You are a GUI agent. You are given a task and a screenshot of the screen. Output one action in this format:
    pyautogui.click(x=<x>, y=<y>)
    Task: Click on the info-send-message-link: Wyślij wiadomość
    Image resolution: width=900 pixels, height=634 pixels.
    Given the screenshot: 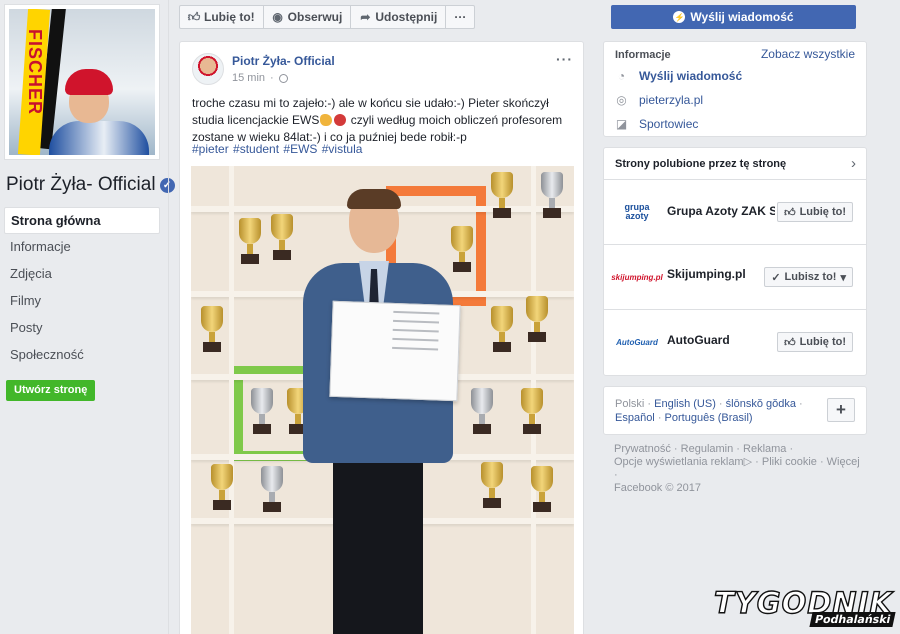 What is the action you would take?
    pyautogui.click(x=690, y=76)
    